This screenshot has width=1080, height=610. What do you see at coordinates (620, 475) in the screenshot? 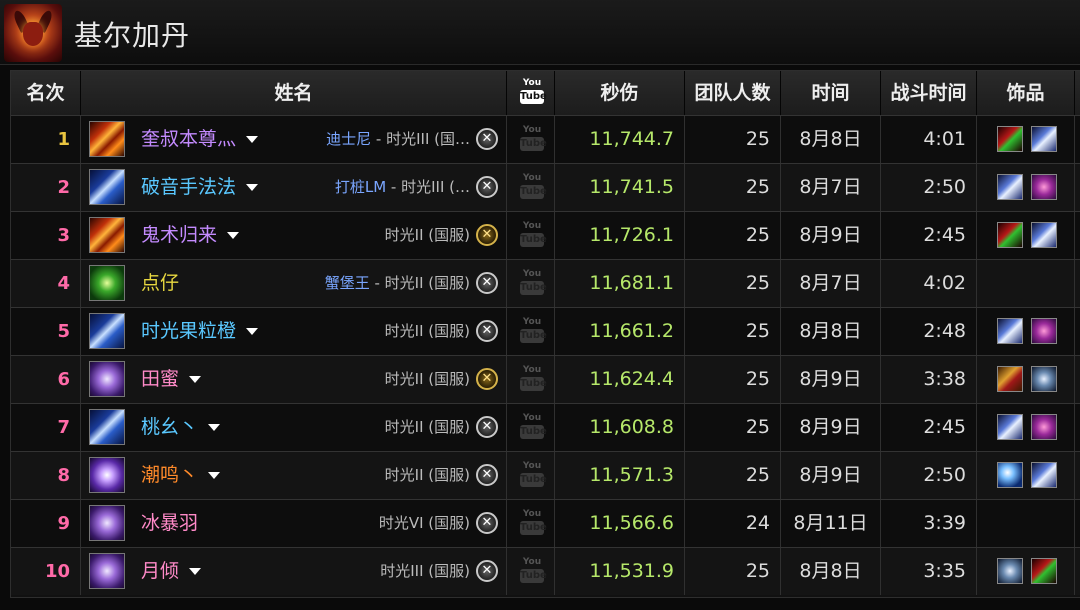
I see `dps-cell: 11,571.3` at bounding box center [620, 475].